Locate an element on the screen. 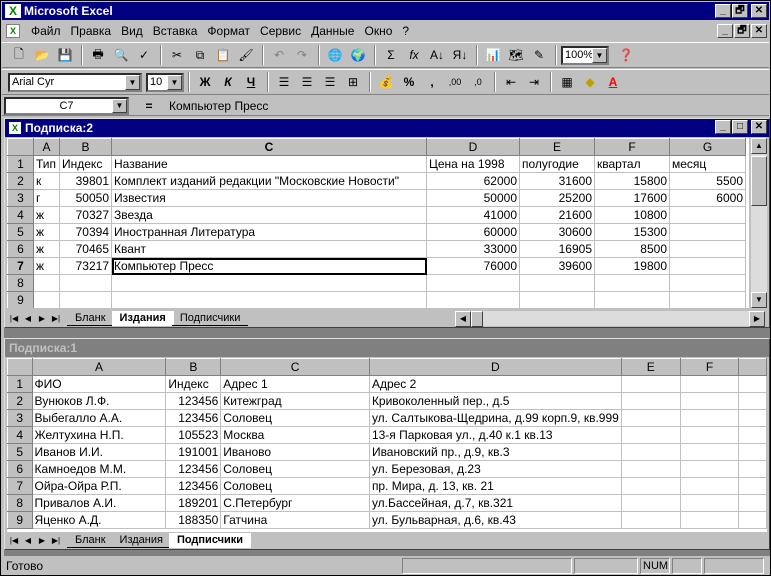 The height and width of the screenshot is (576, 771). cell: Камноедов М.М. is located at coordinates (99, 469).